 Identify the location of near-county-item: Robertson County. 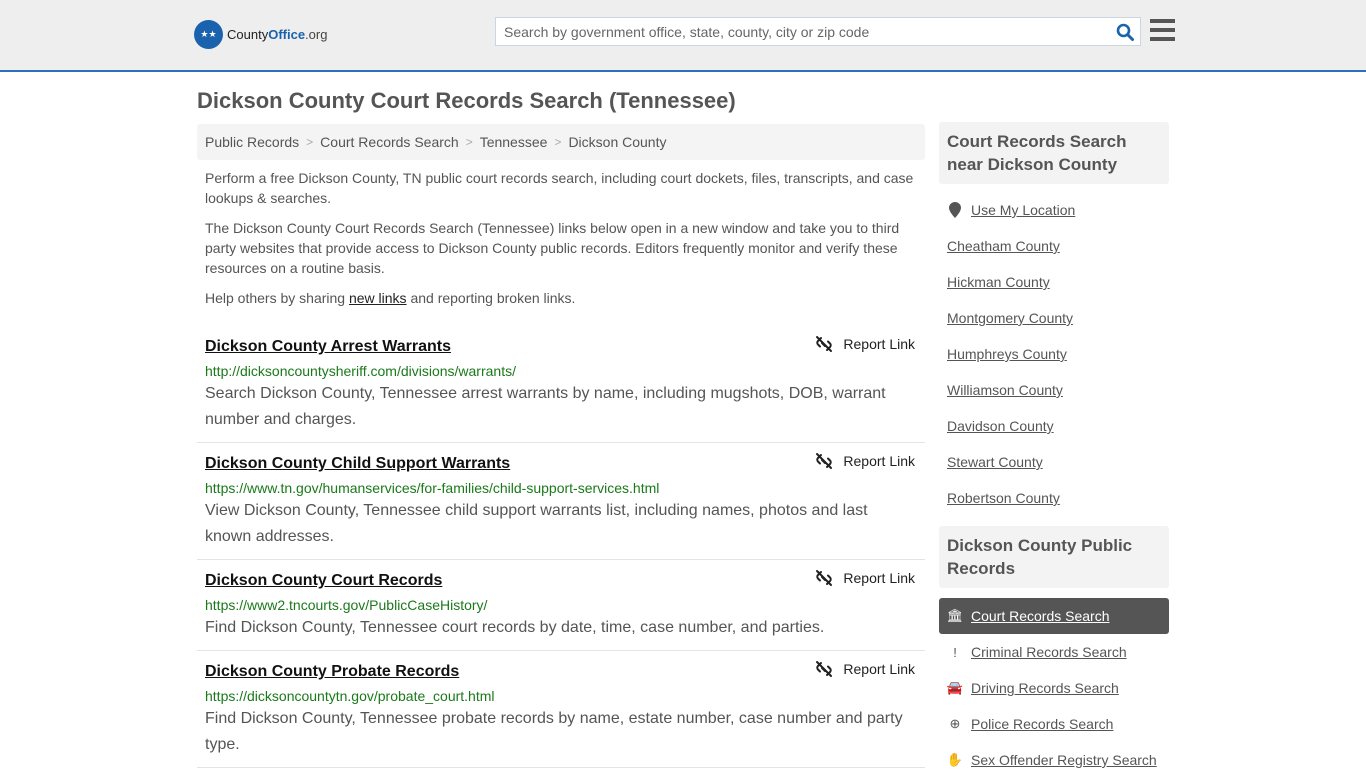
(1054, 498).